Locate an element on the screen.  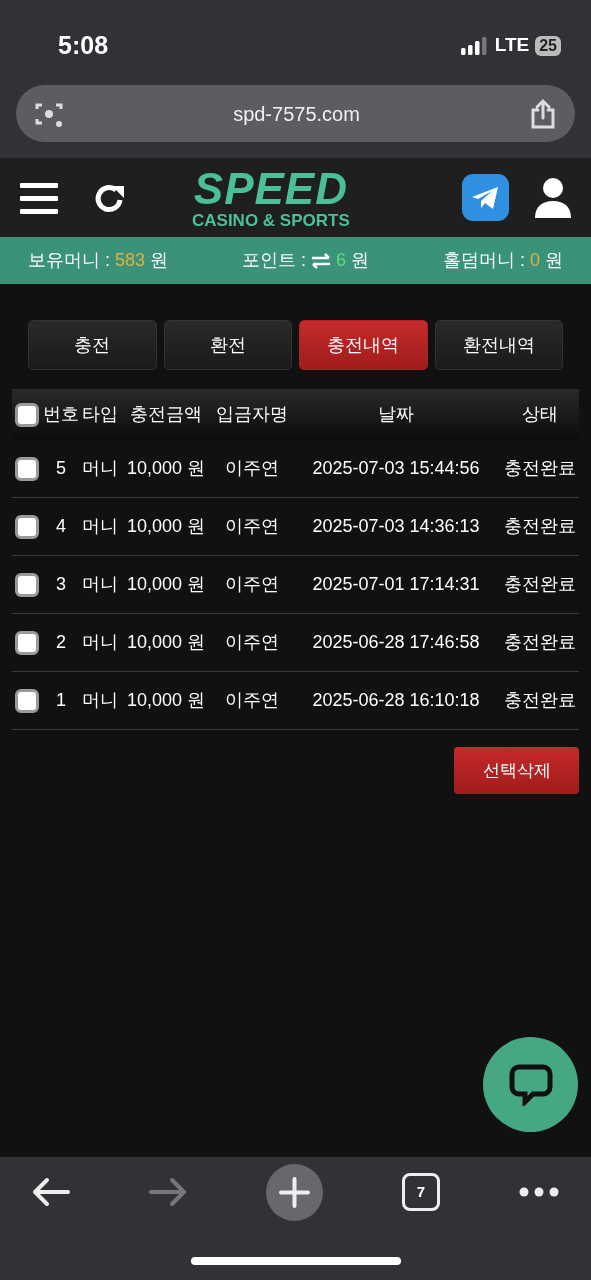
share-icon is located at coordinates (543, 113).